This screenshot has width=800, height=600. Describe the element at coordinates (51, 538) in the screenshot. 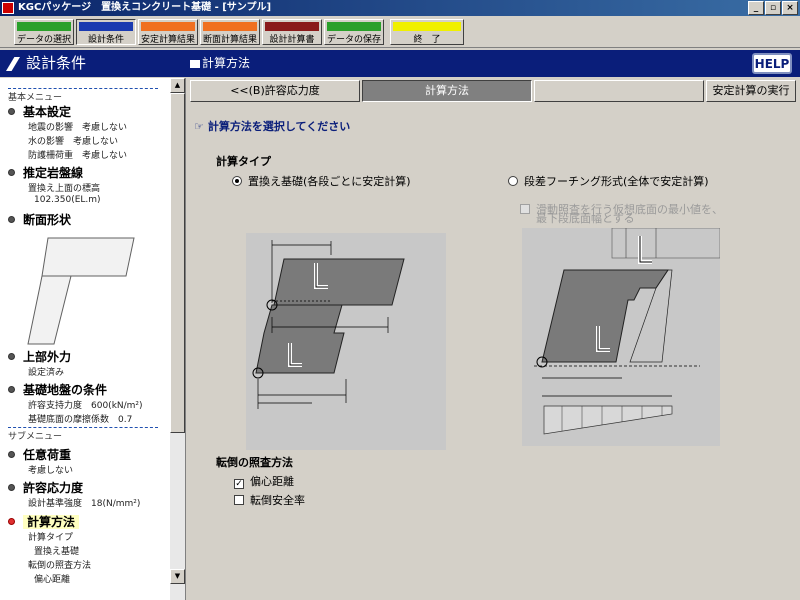

I see `menu-detail: 計算タイプ` at that location.